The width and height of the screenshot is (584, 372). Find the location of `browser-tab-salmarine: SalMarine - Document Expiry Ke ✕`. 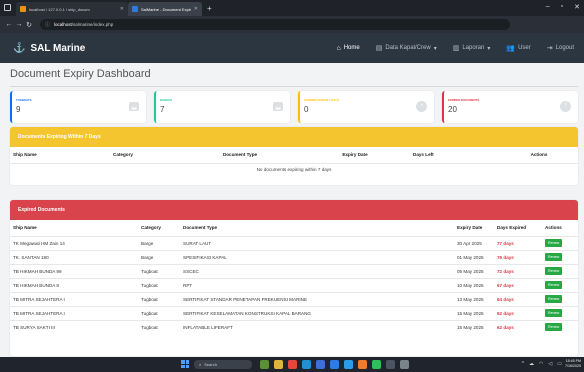

browser-tab-salmarine: SalMarine - Document Expiry Ke ✕ is located at coordinates (165, 9).